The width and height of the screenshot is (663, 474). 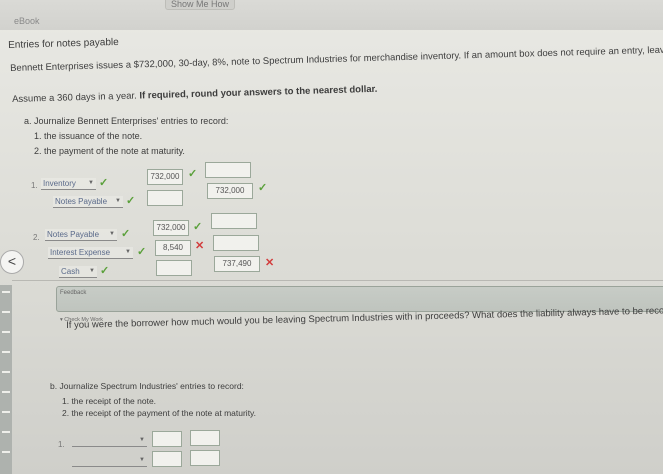 What do you see at coordinates (165, 198) in the screenshot?
I see `debit-input-notes-payable` at bounding box center [165, 198].